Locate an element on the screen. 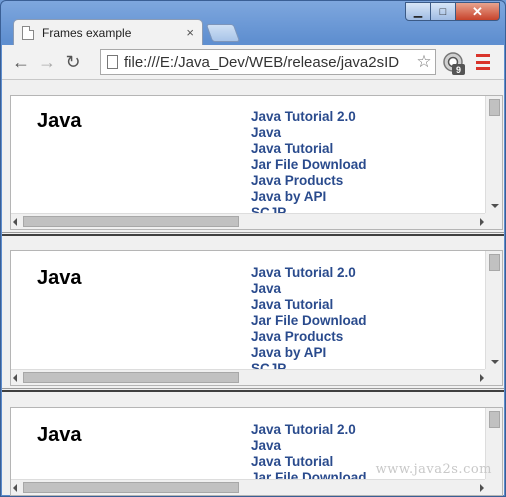 This screenshot has height=497, width=506. back-button: ← is located at coordinates (21, 62).